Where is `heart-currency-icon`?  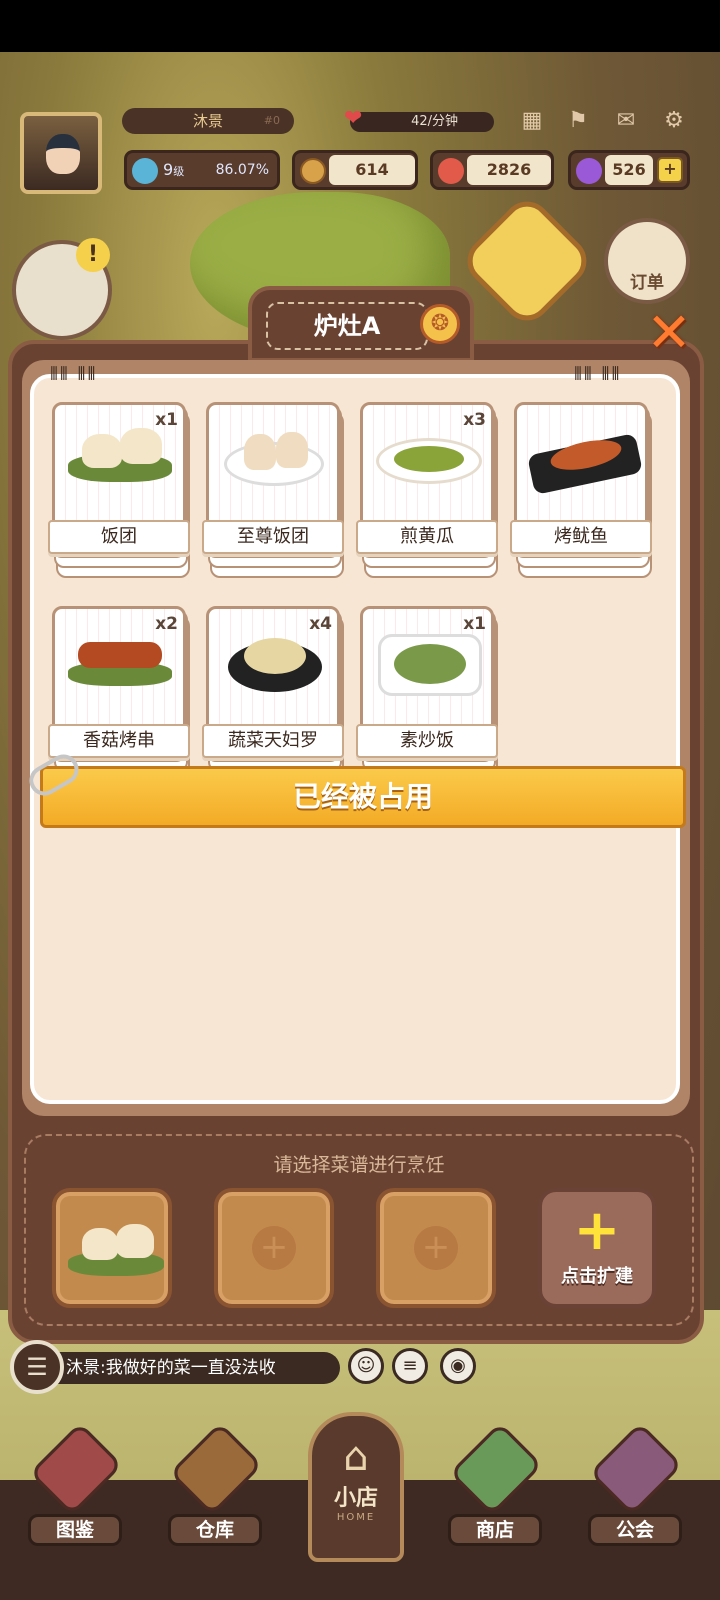
heart-currency-icon is located at coordinates (451, 171).